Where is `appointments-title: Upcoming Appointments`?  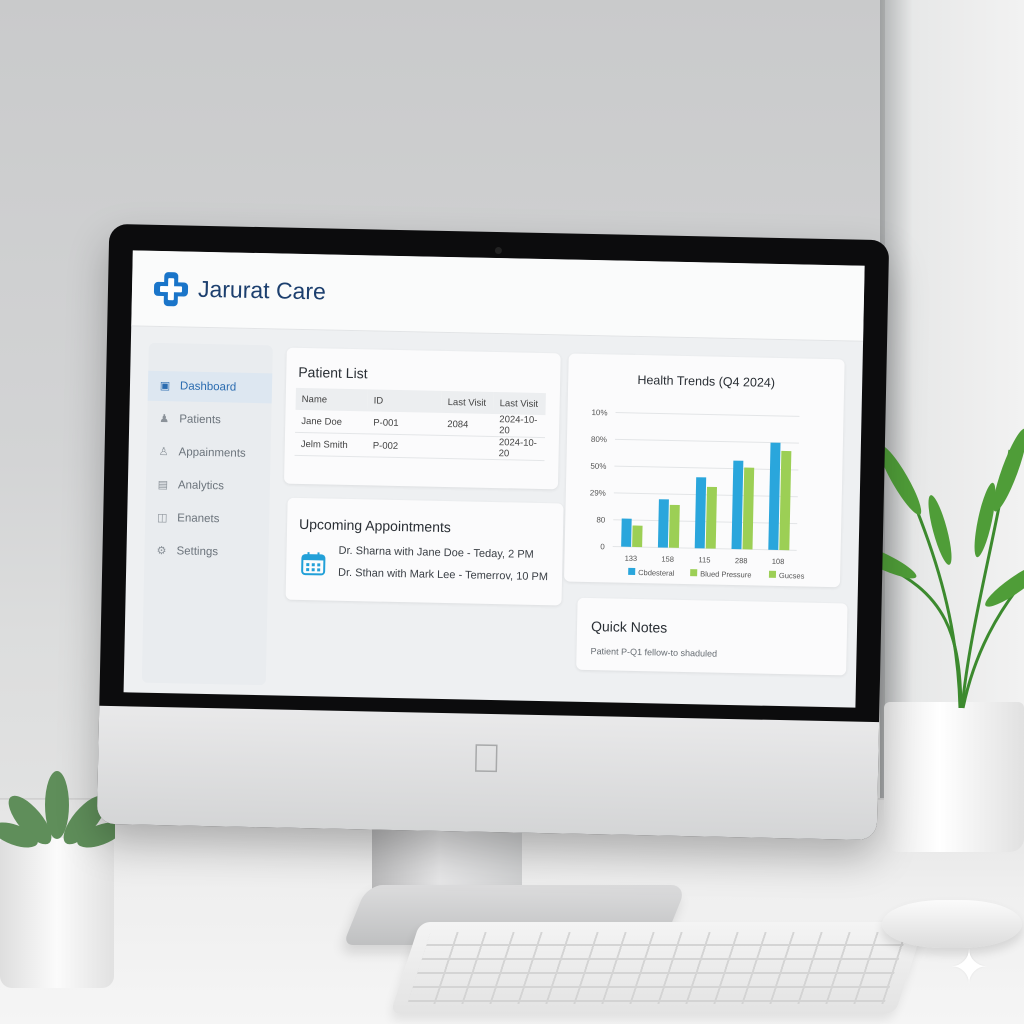
appointments-title: Upcoming Appointments is located at coordinates (375, 525).